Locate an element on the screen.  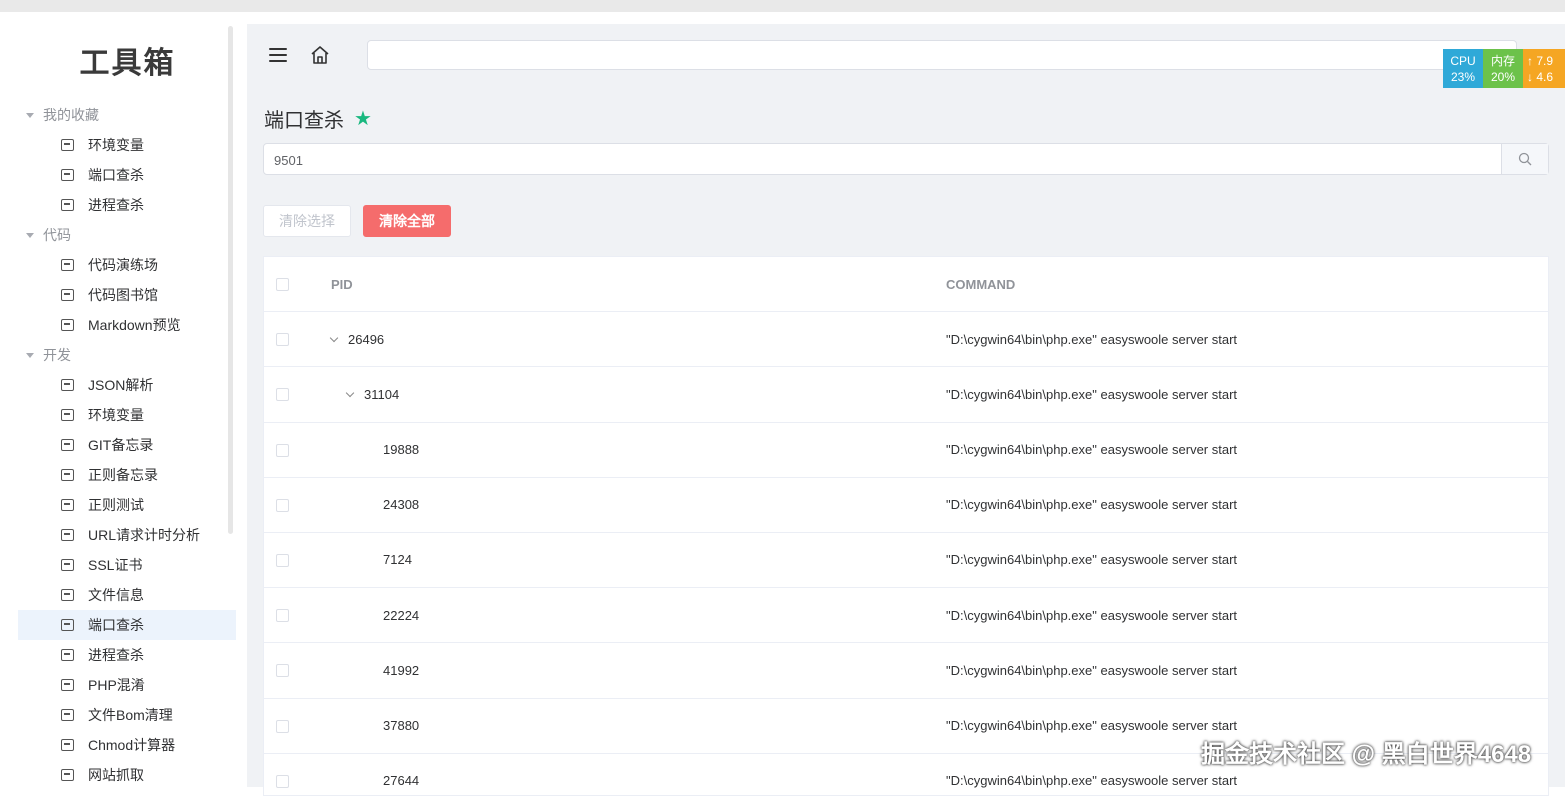
sidebar-item: 代码图书馆 is located at coordinates (127, 295).